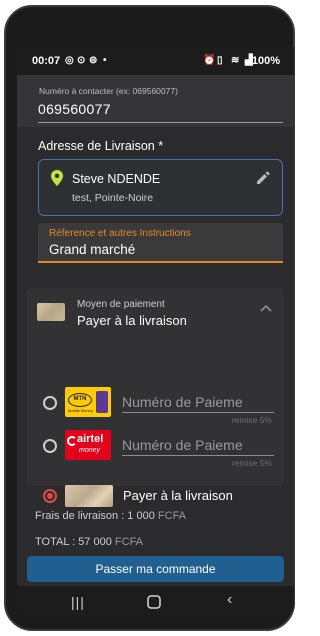 This screenshot has height=636, width=320. Describe the element at coordinates (121, 304) in the screenshot. I see `payment-method-label: Moyen de paiement` at that location.